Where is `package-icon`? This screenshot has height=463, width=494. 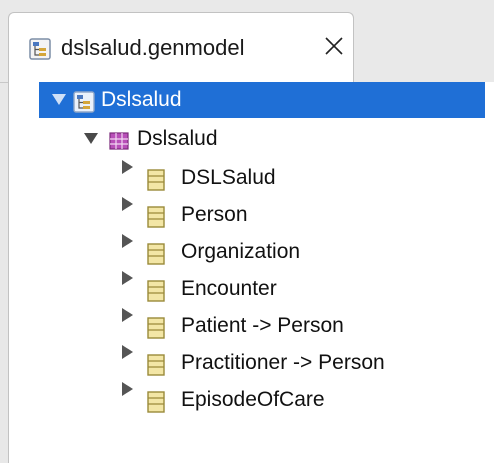
package-icon is located at coordinates (119, 139).